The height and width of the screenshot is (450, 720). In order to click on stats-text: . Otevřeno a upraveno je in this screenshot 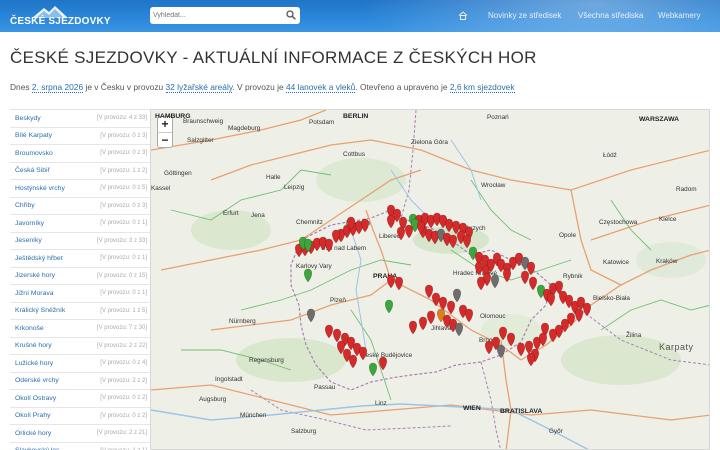, I will do `click(402, 87)`.